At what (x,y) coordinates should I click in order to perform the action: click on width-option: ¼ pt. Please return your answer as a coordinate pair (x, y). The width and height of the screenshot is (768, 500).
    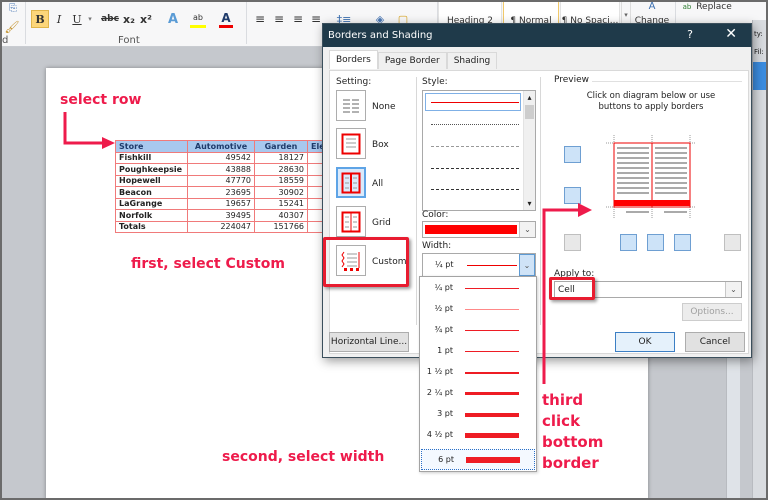
    Looking at the image, I should click on (478, 288).